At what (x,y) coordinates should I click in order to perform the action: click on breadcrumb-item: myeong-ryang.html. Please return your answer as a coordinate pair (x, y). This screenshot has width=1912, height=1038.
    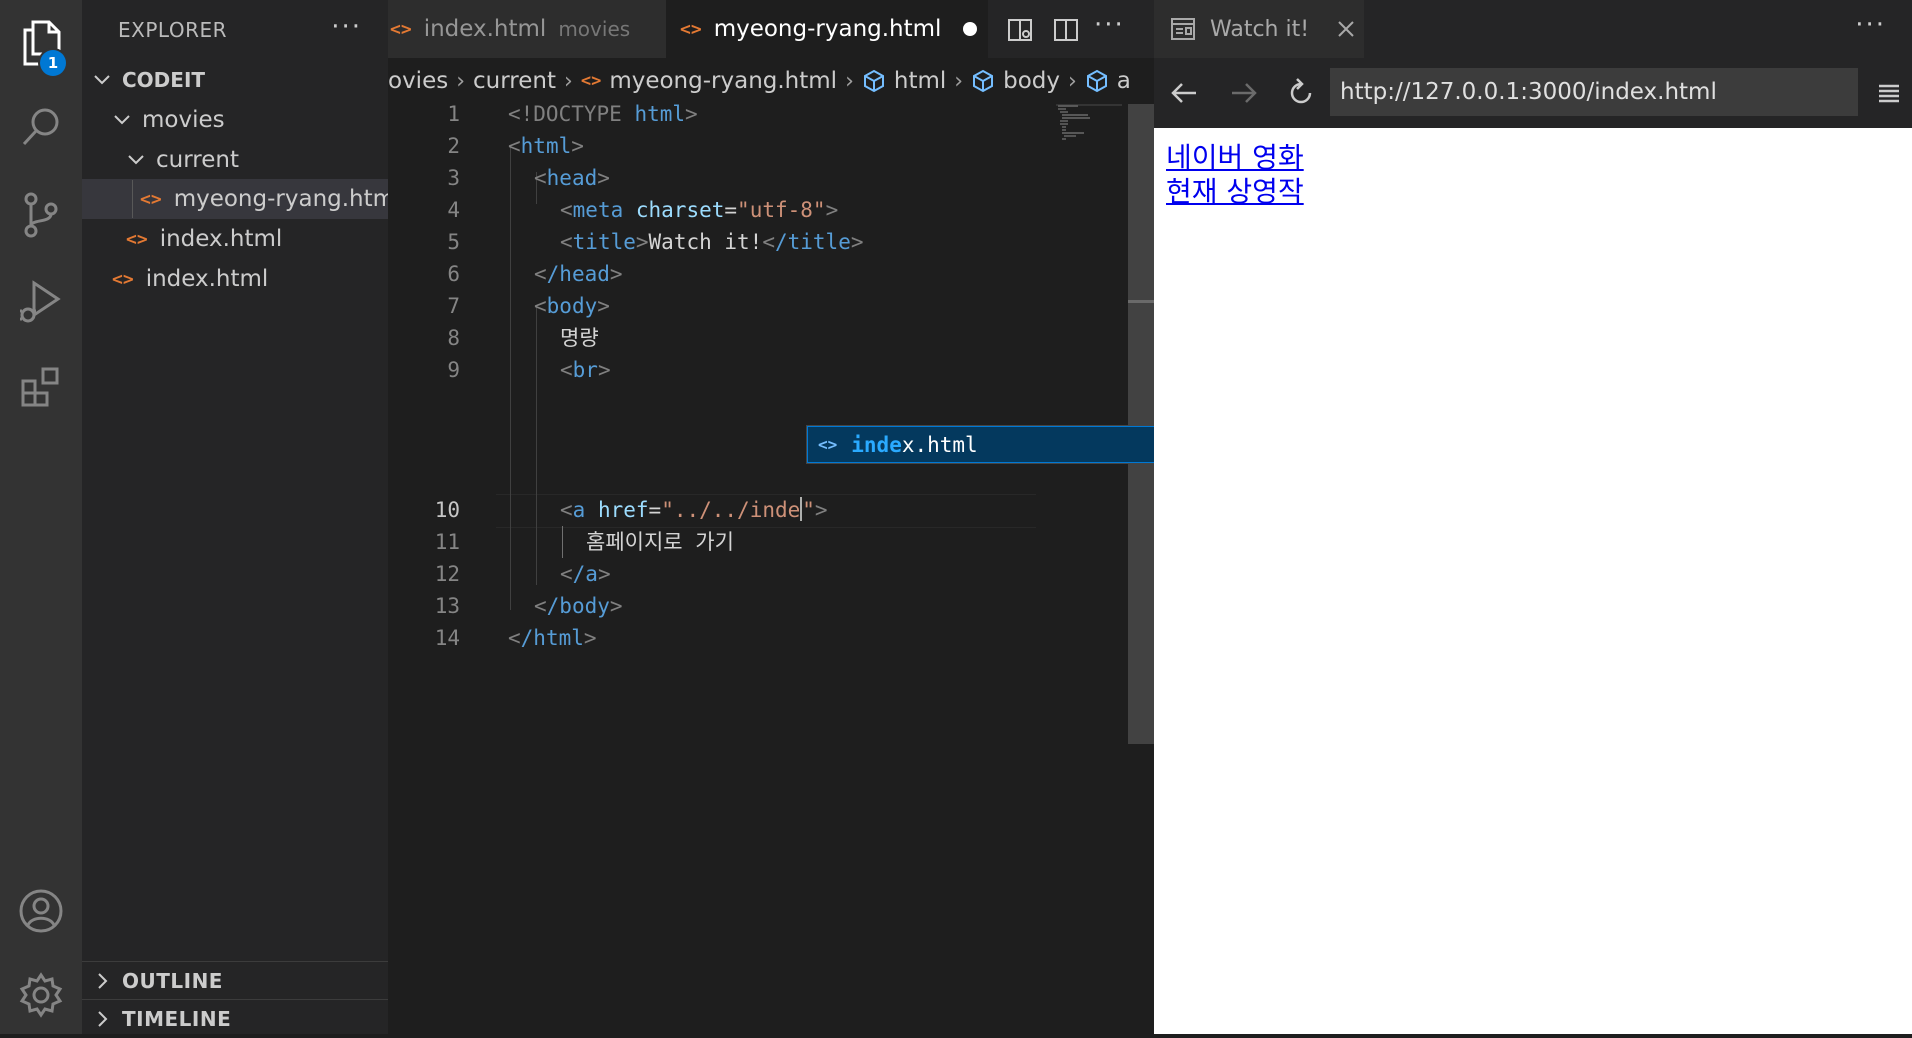
    Looking at the image, I should click on (723, 81).